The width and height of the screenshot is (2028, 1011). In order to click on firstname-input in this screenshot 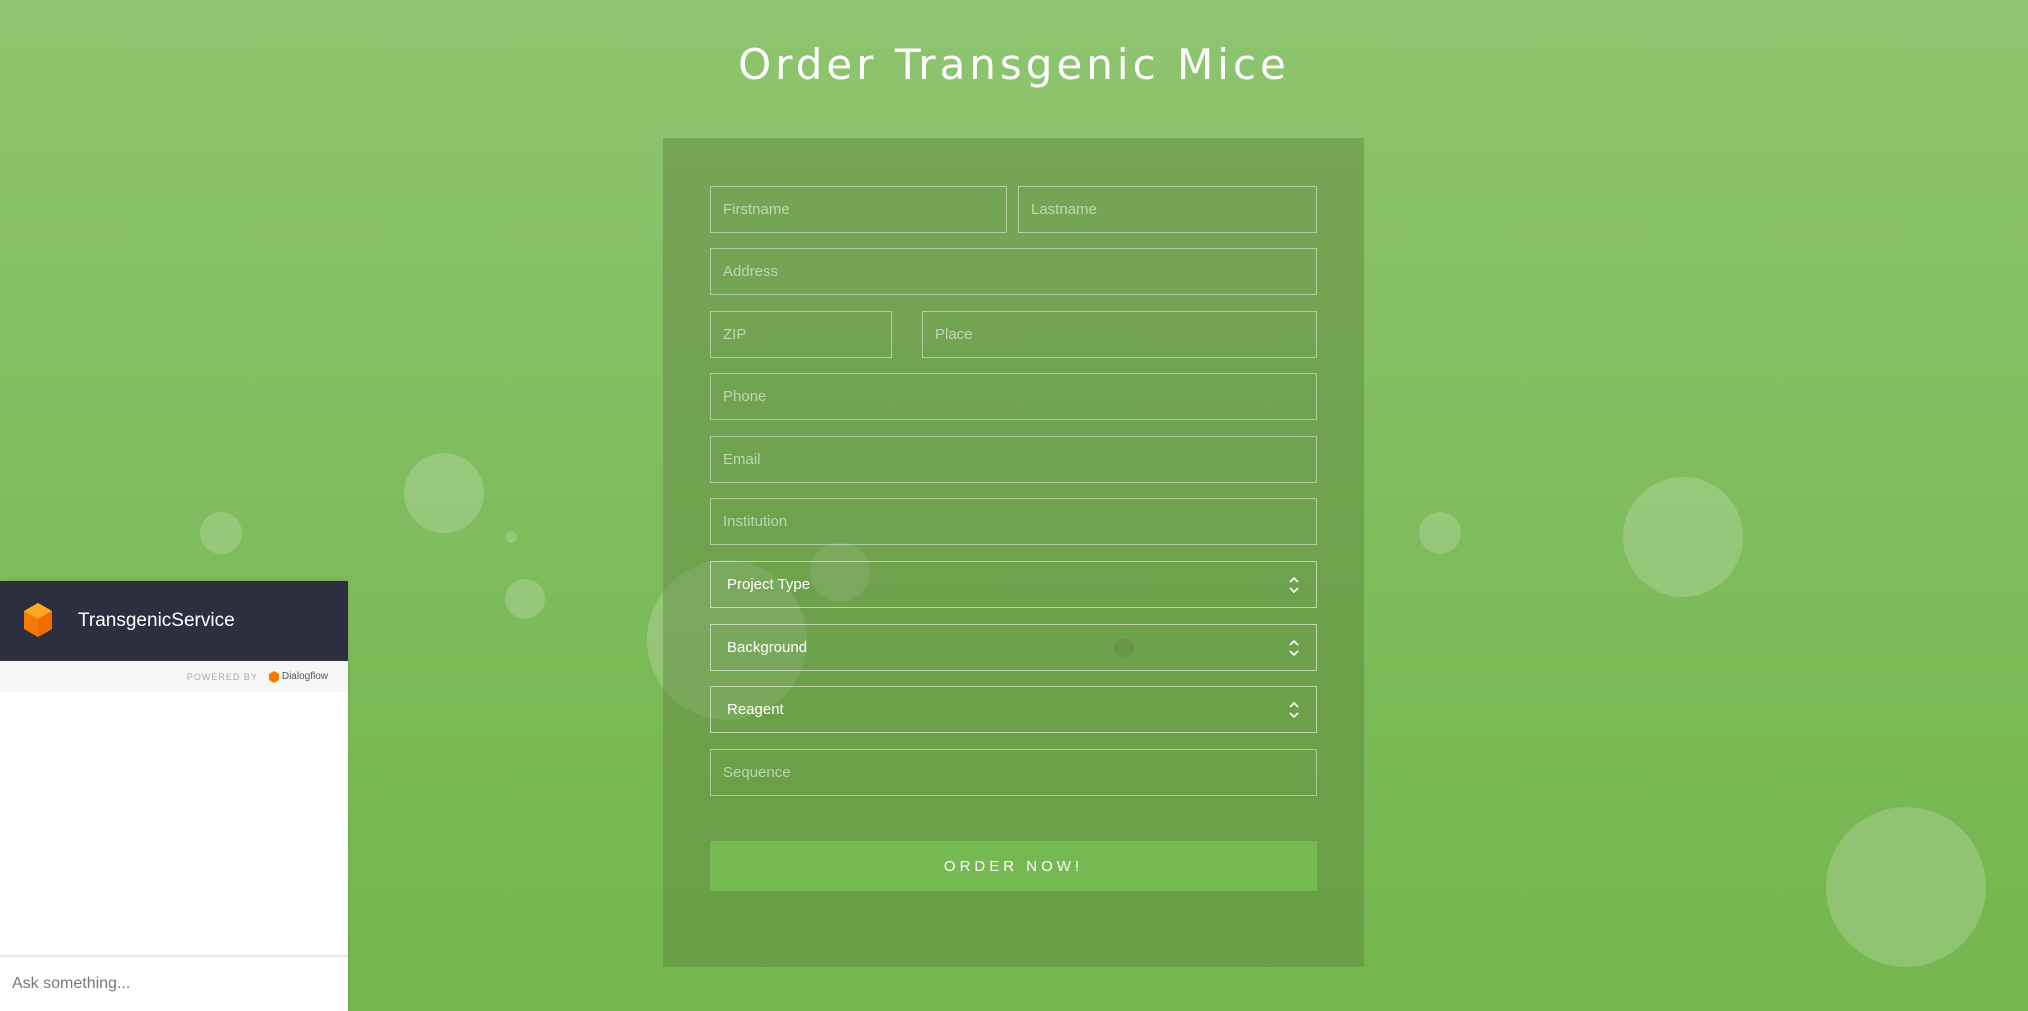, I will do `click(858, 209)`.